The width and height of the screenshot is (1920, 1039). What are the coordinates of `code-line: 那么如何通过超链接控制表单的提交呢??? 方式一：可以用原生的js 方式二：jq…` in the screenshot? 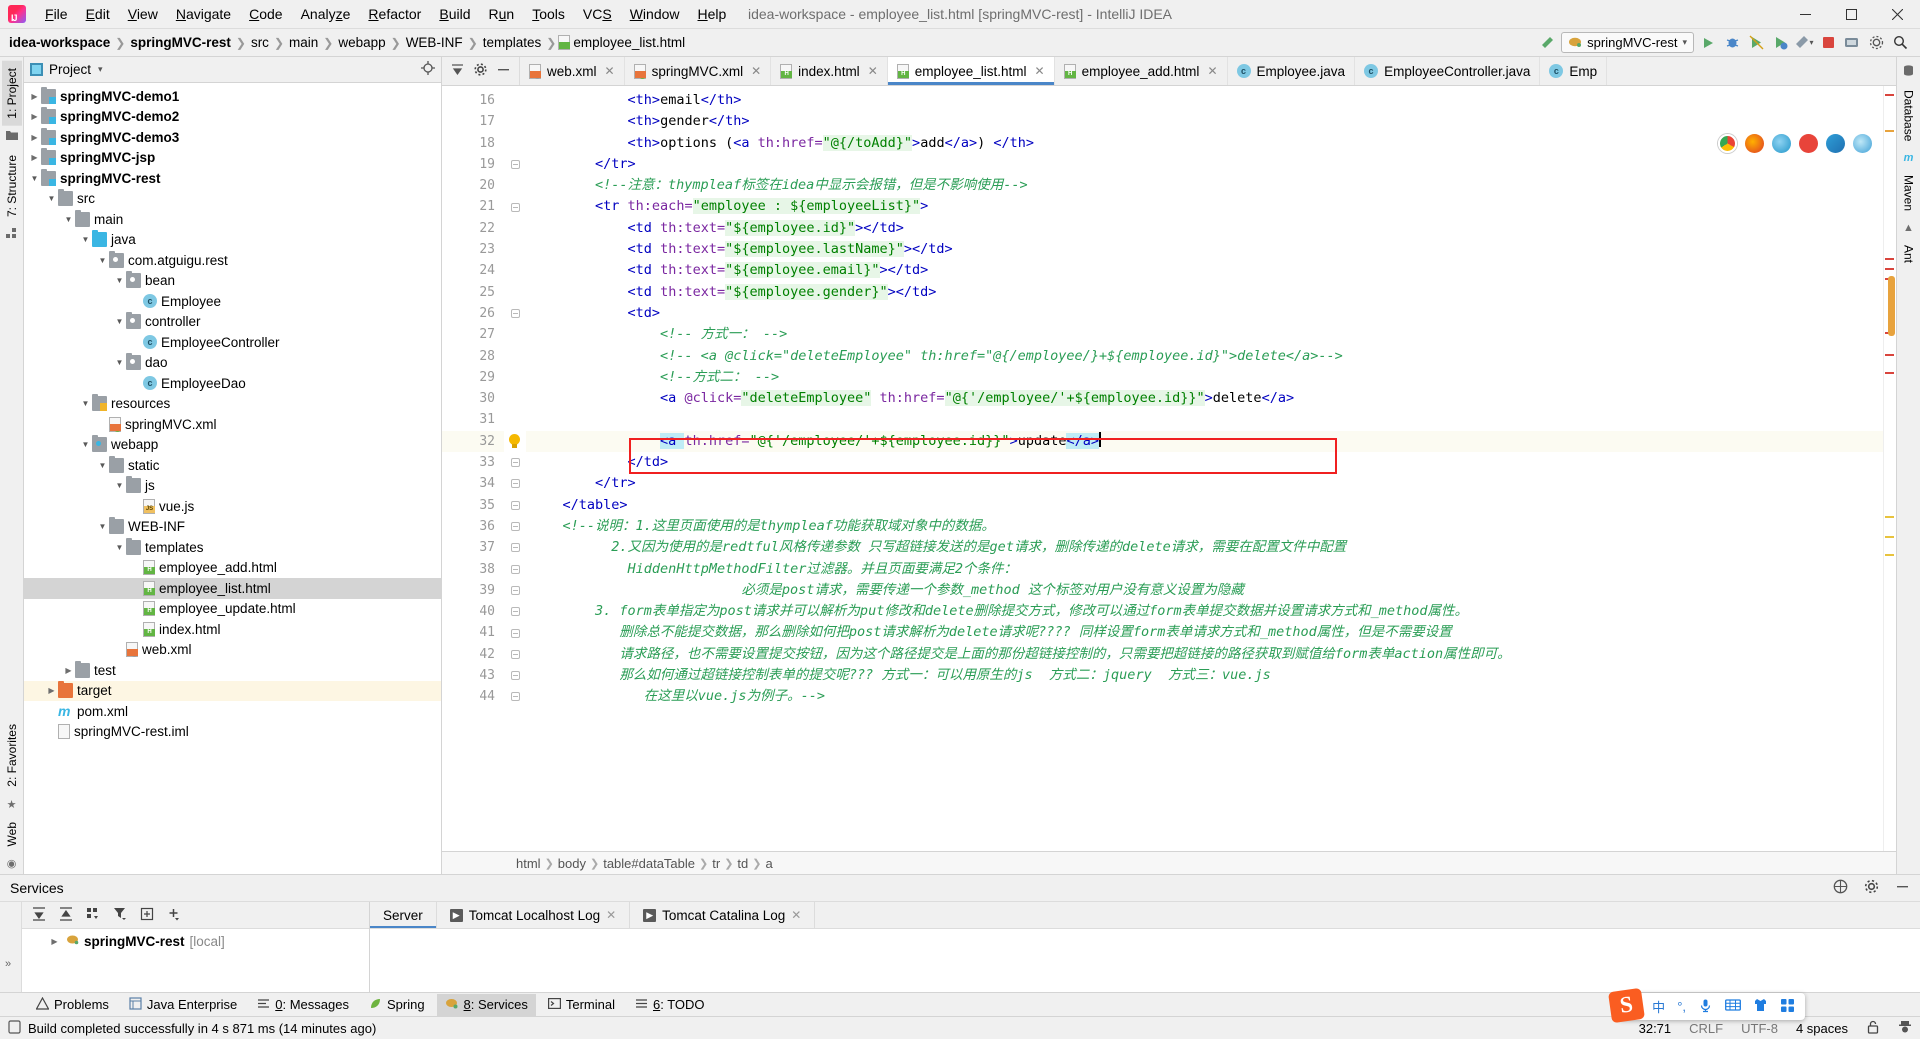 It's located at (1204, 675).